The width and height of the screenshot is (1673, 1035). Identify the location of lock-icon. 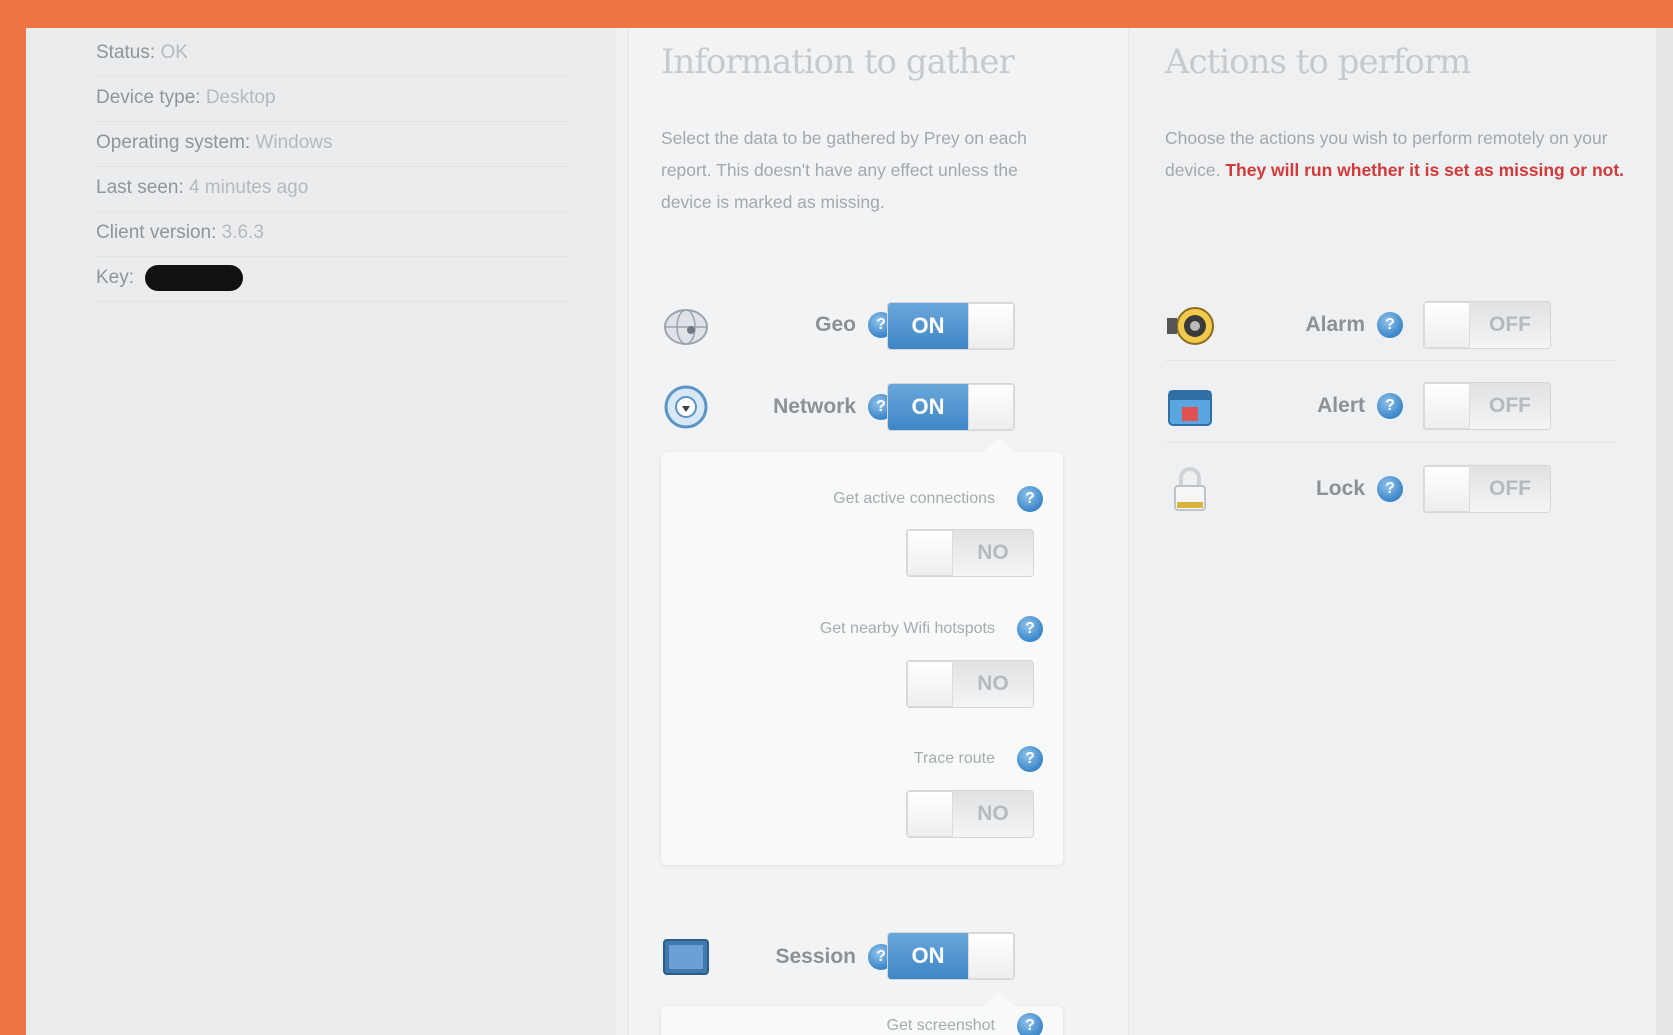
(1190, 489).